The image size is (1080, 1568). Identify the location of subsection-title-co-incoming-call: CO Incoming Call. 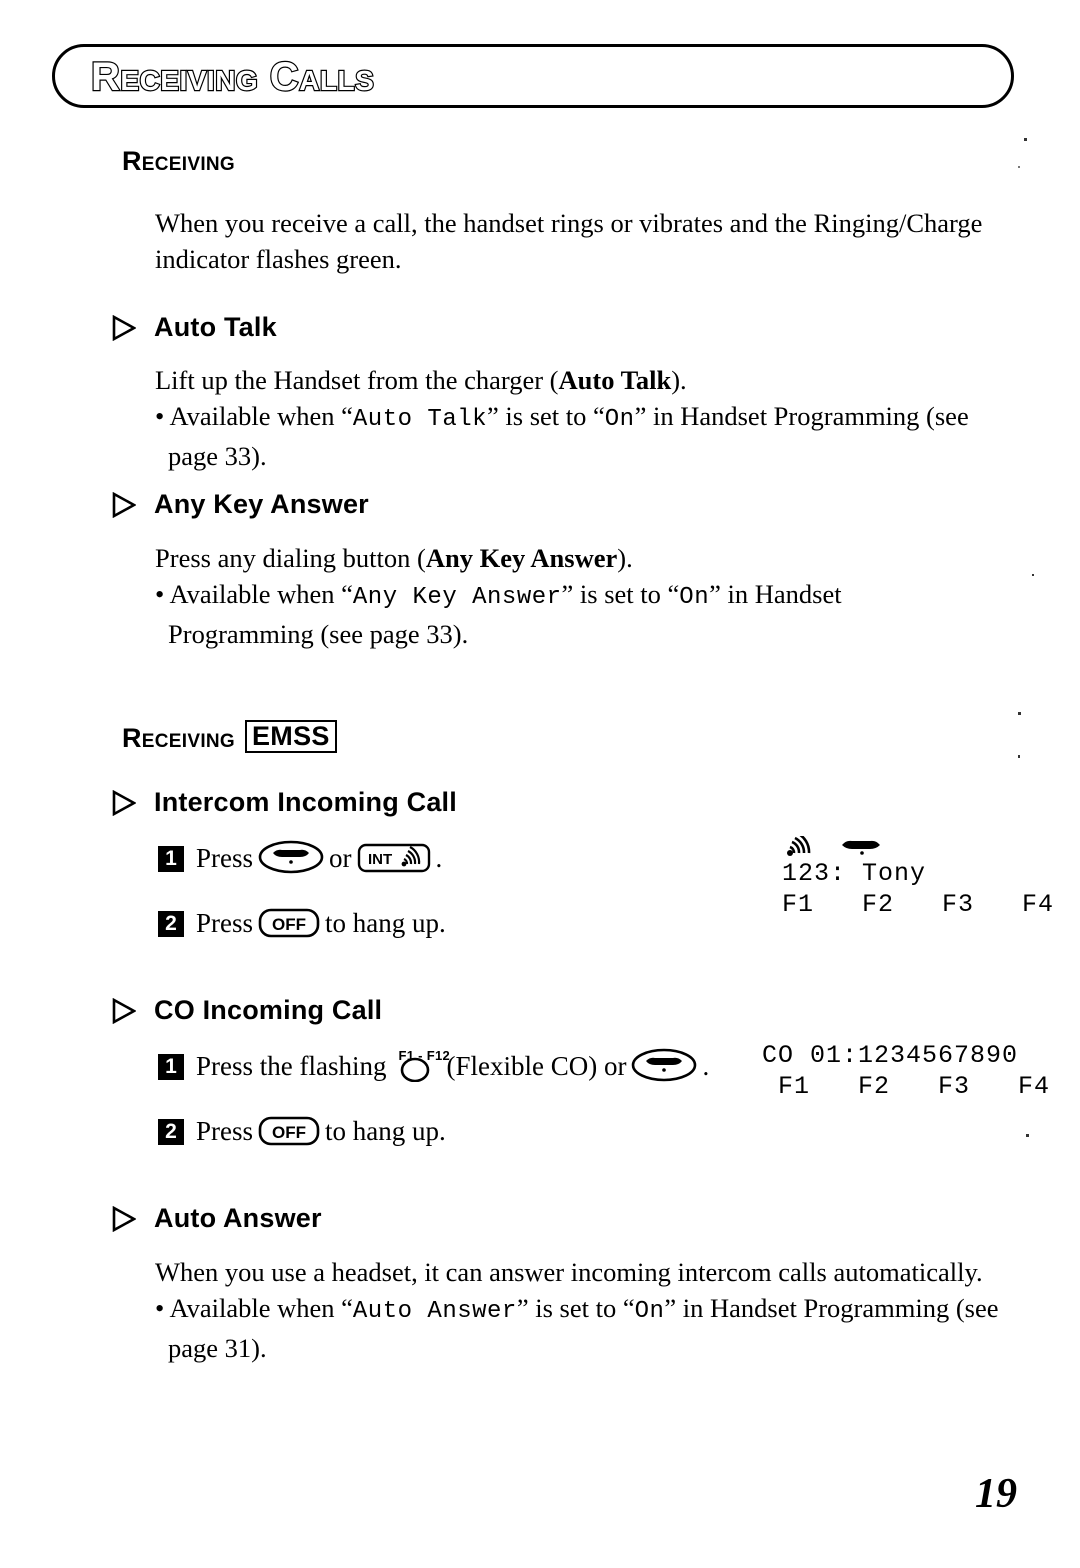
(268, 1010).